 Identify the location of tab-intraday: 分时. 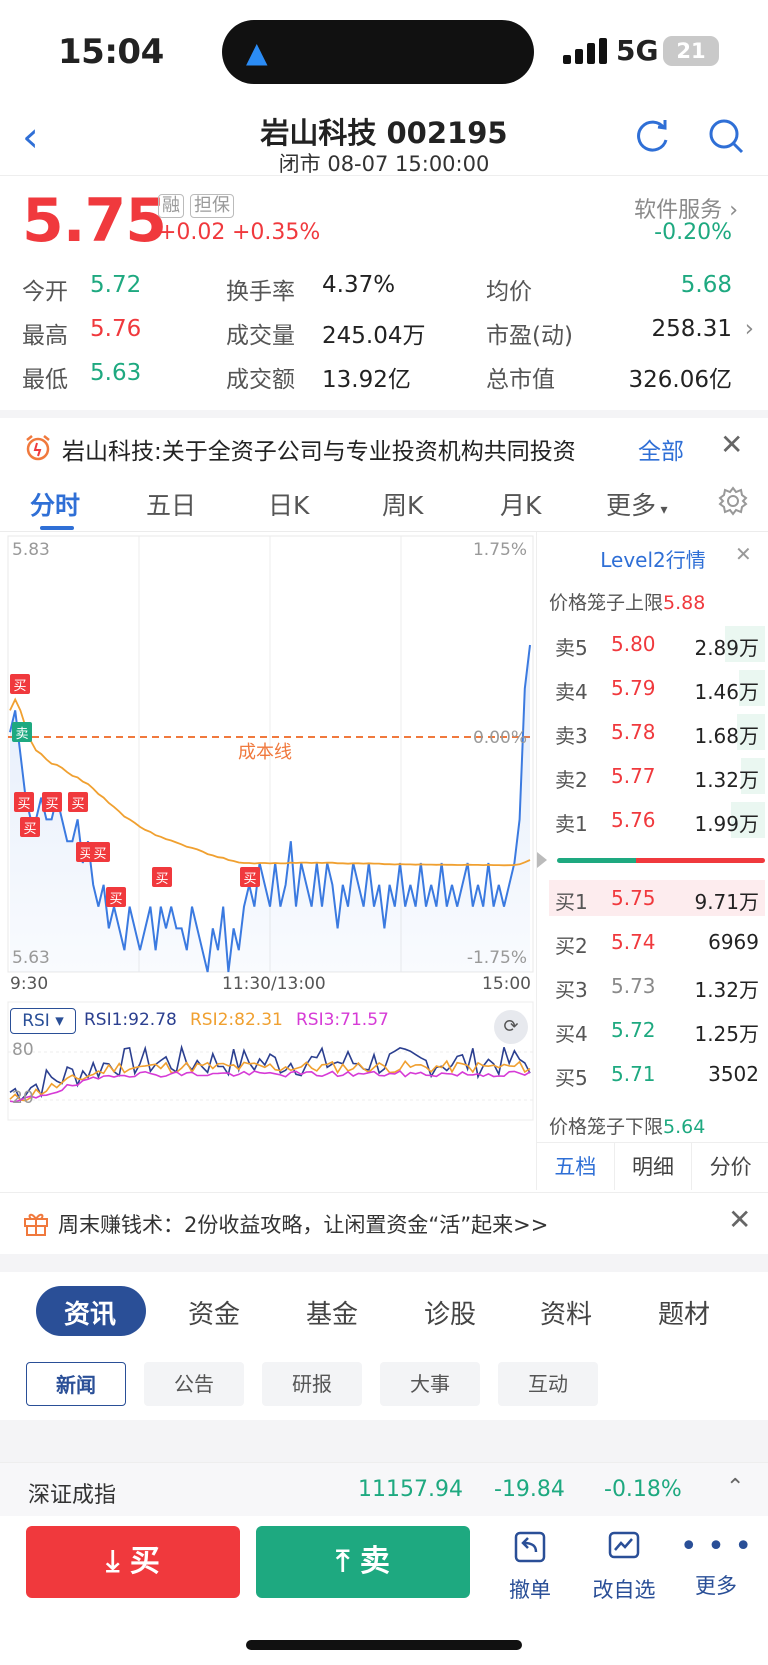
(55, 504).